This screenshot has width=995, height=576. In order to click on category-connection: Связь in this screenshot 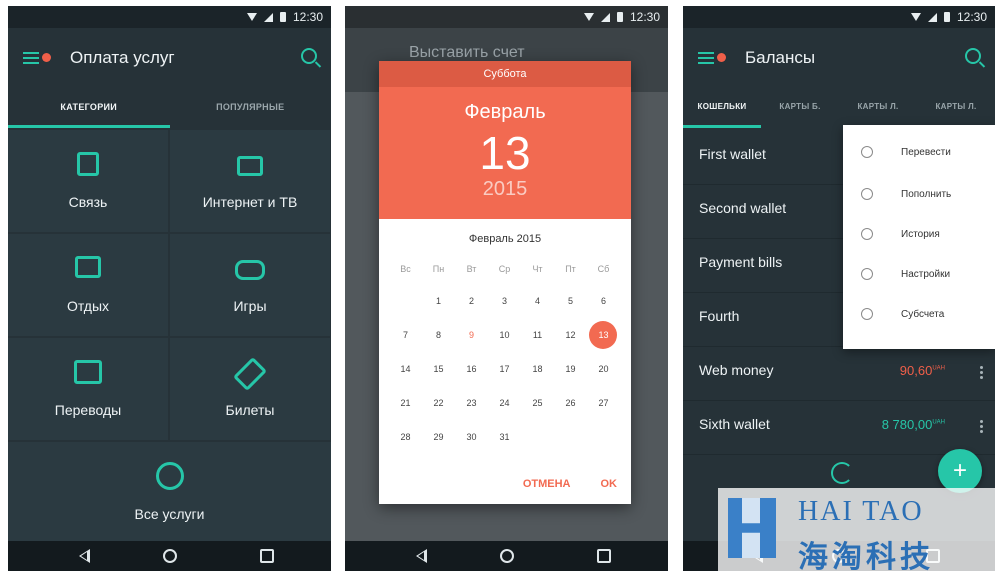, I will do `click(88, 181)`.